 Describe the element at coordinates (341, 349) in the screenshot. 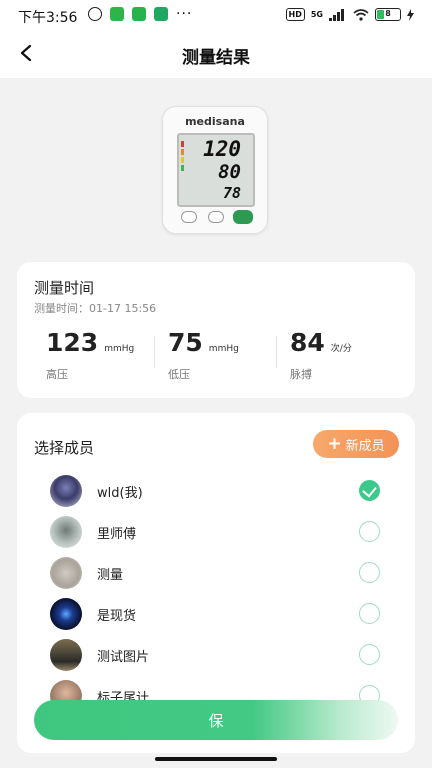

I see `metric-unit: 次/分` at that location.